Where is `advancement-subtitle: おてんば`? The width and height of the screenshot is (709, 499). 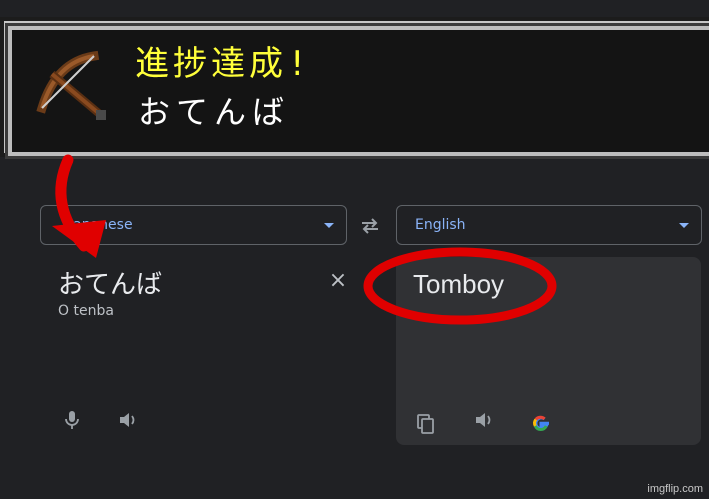
advancement-subtitle: おてんば is located at coordinates (214, 112).